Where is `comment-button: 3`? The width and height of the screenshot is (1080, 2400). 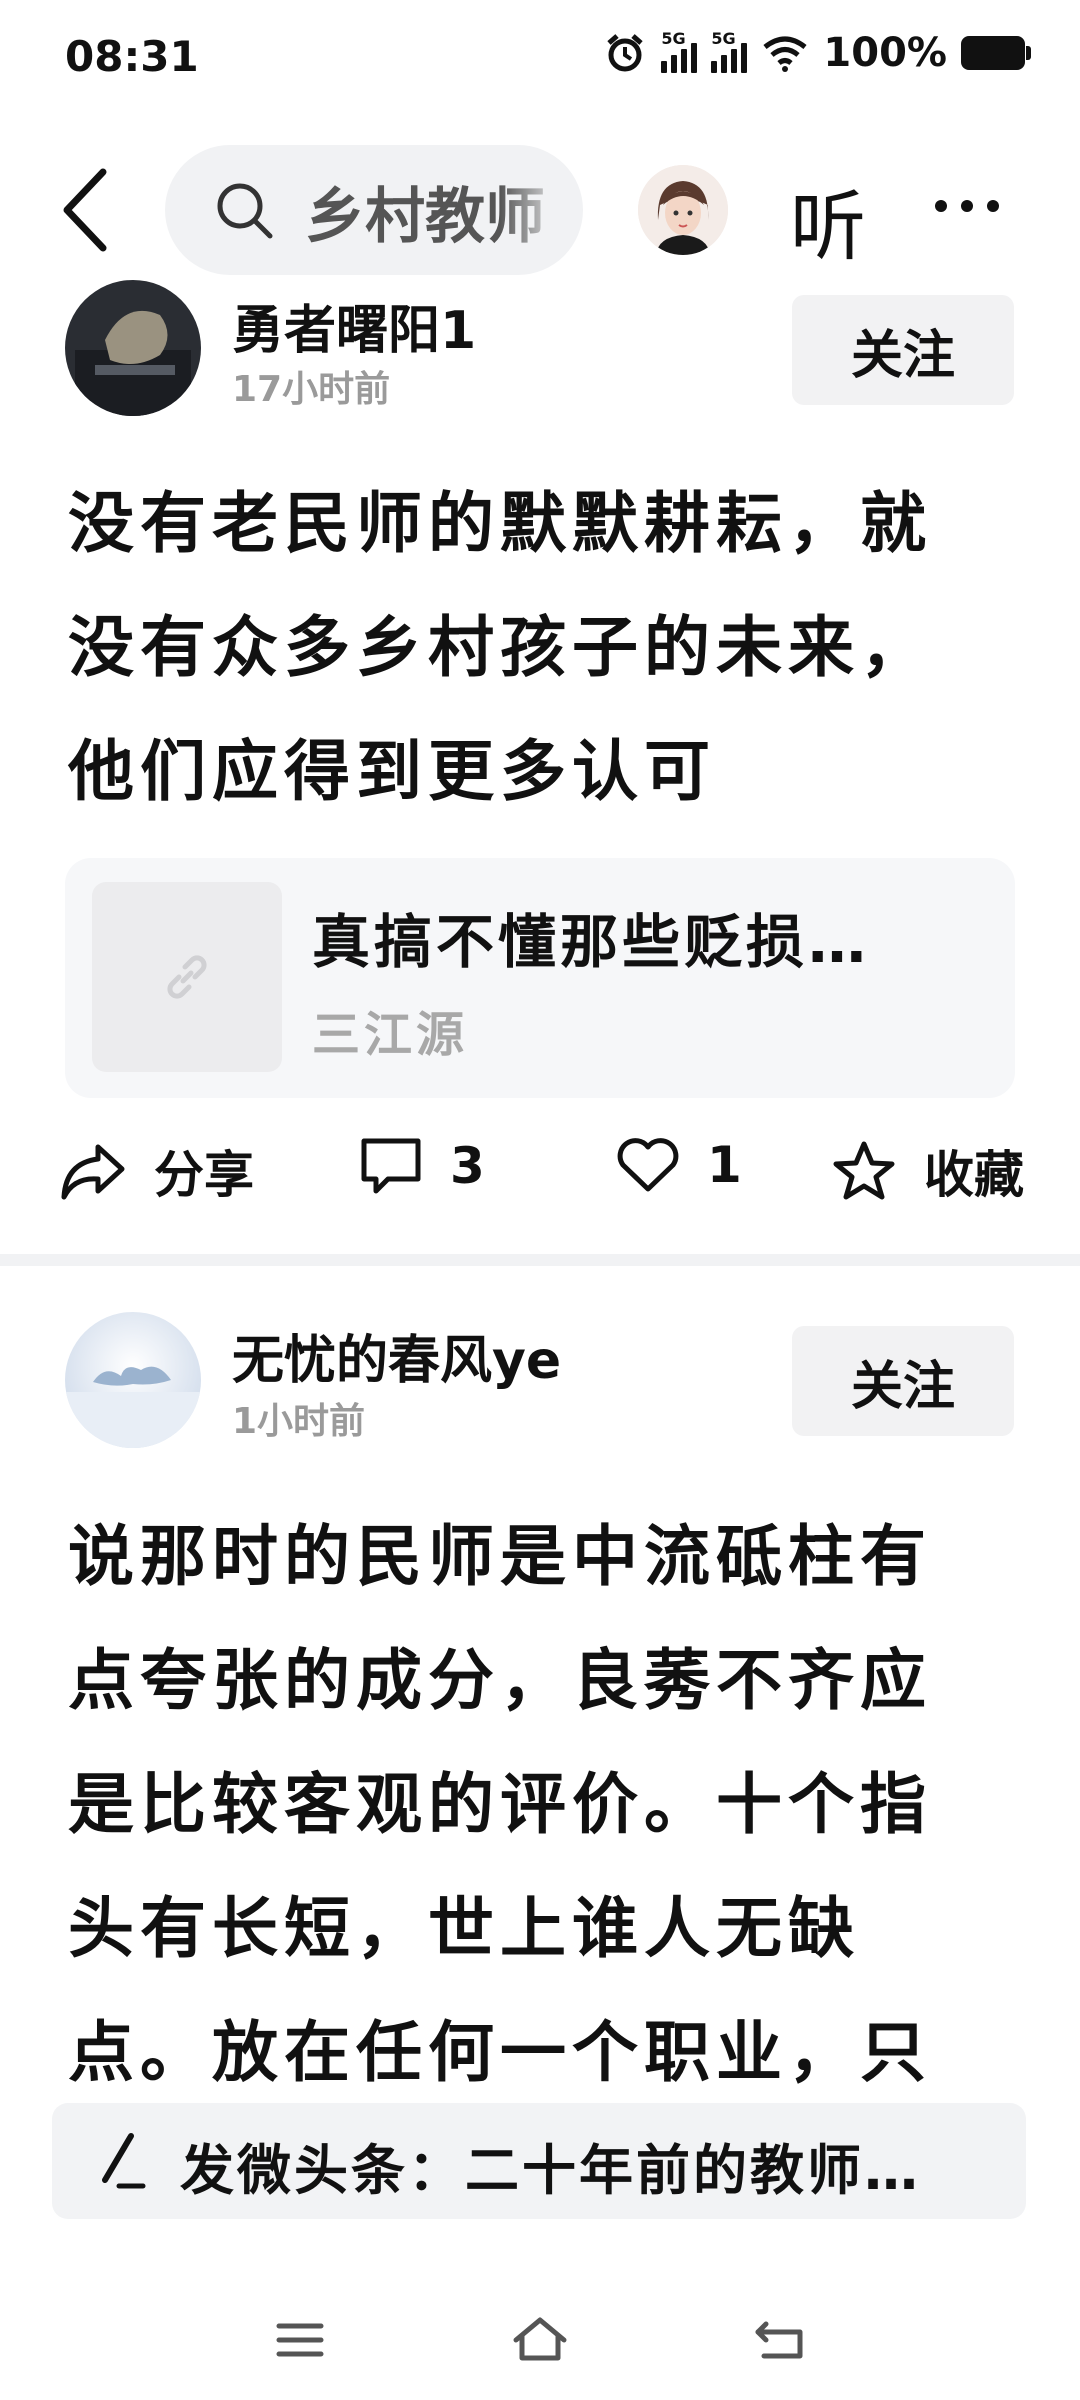
comment-button: 3 is located at coordinates (421, 1166).